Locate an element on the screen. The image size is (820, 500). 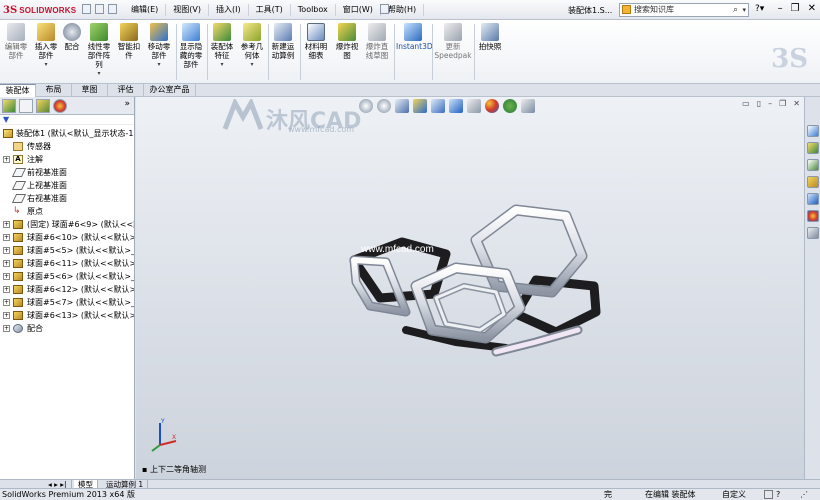
tree-item: + 球面#5<5> (默认<<默认>_显 is located at coordinates (67, 250).